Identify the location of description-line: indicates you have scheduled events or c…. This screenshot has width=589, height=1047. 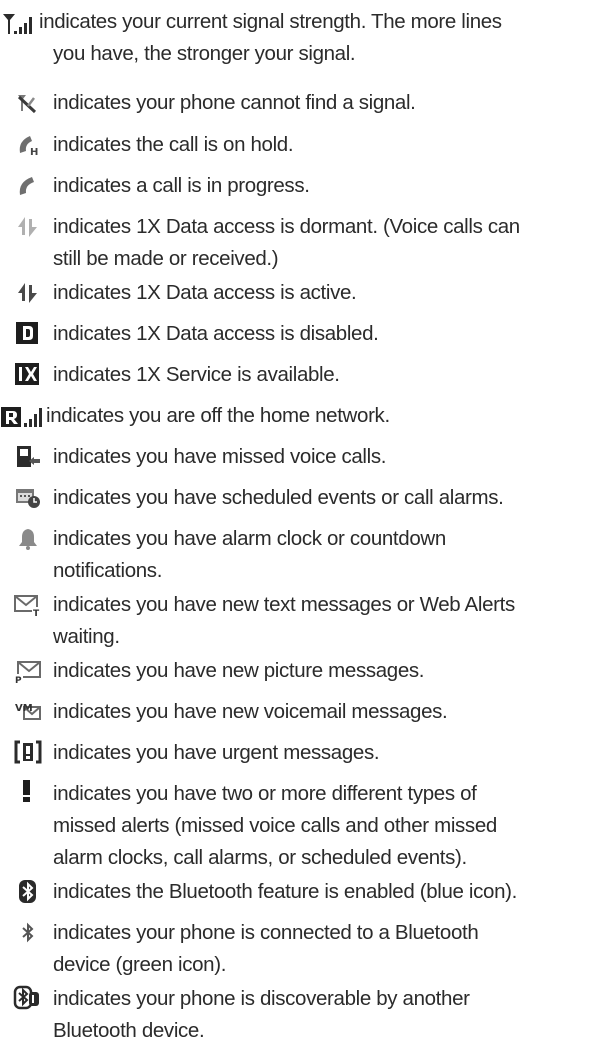
(278, 497).